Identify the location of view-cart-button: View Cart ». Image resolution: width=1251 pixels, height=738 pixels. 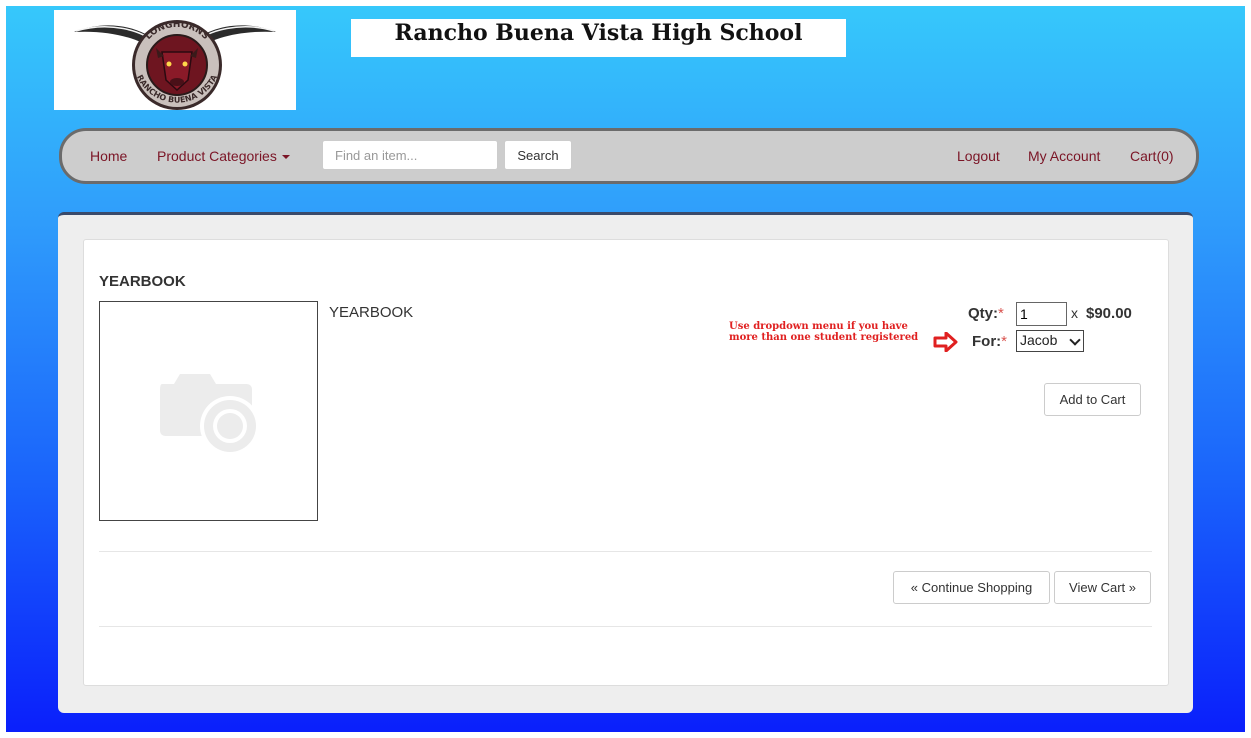
(1102, 587).